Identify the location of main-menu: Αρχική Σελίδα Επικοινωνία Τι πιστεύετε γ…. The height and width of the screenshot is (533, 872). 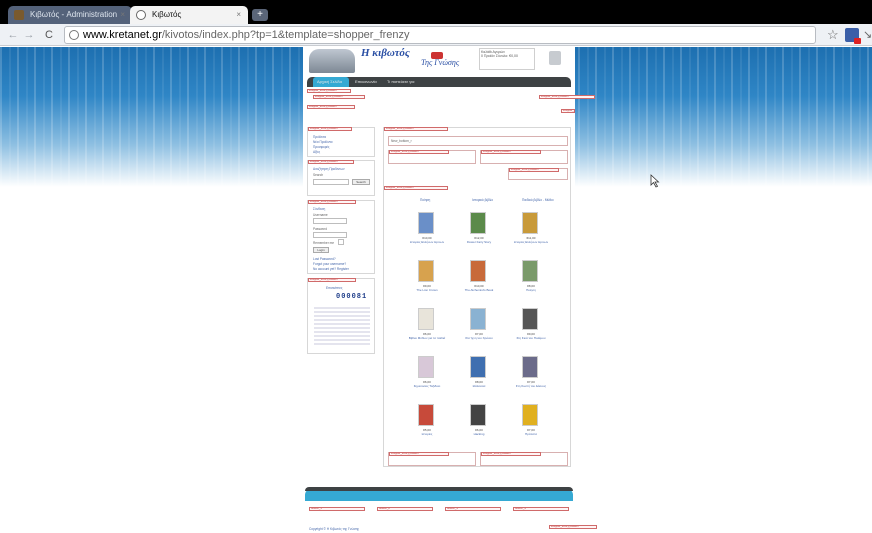
(439, 82).